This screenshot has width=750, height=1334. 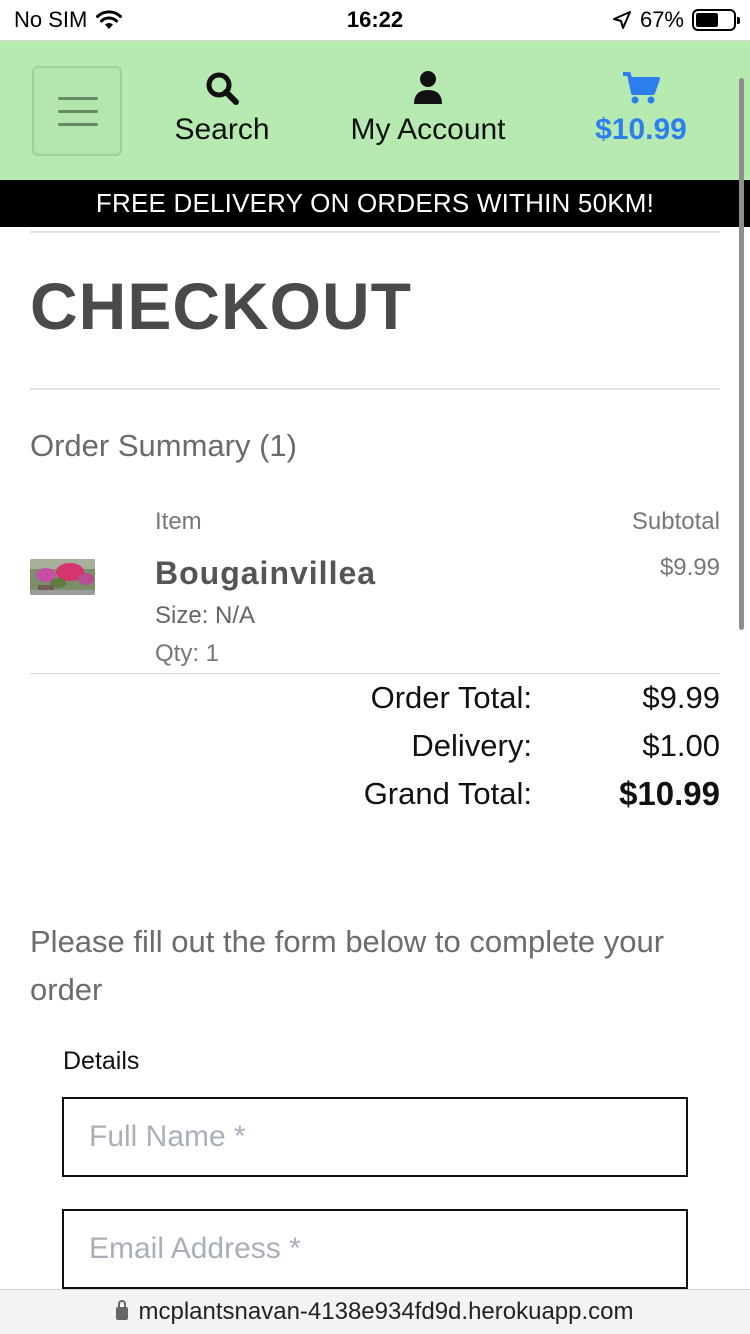 I want to click on order-total-label: Order Total:, so click(x=451, y=697).